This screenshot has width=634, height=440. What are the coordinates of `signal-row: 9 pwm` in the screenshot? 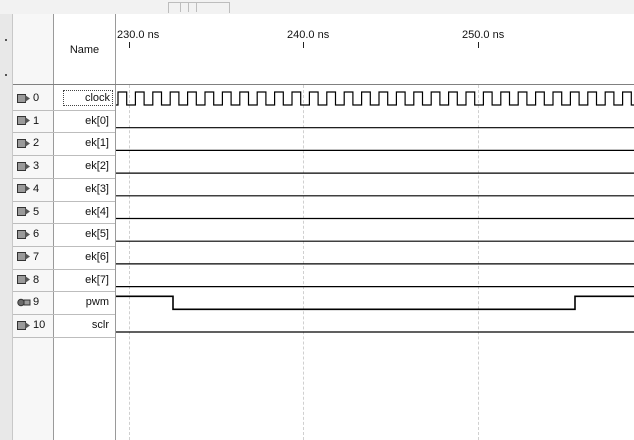 It's located at (64, 302).